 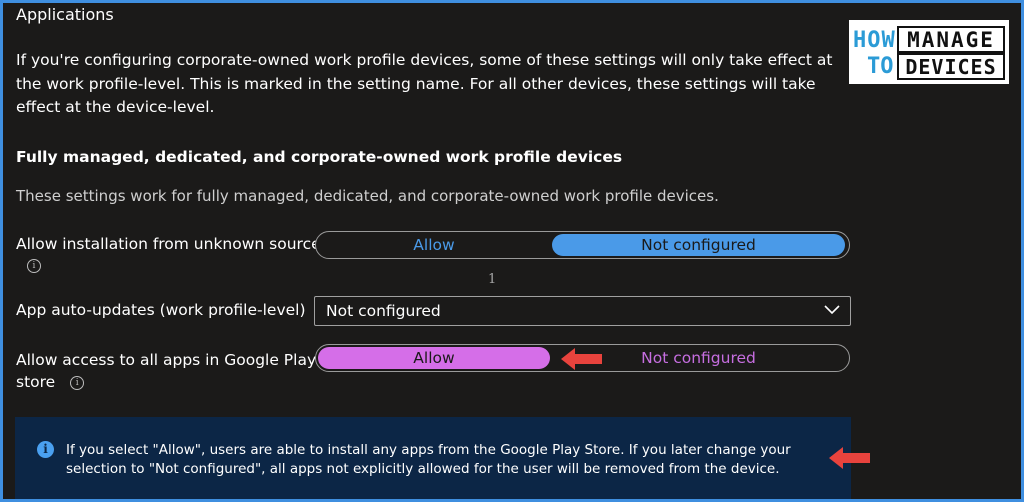 I want to click on unknown-sources-option-allow: Allow, so click(x=434, y=245).